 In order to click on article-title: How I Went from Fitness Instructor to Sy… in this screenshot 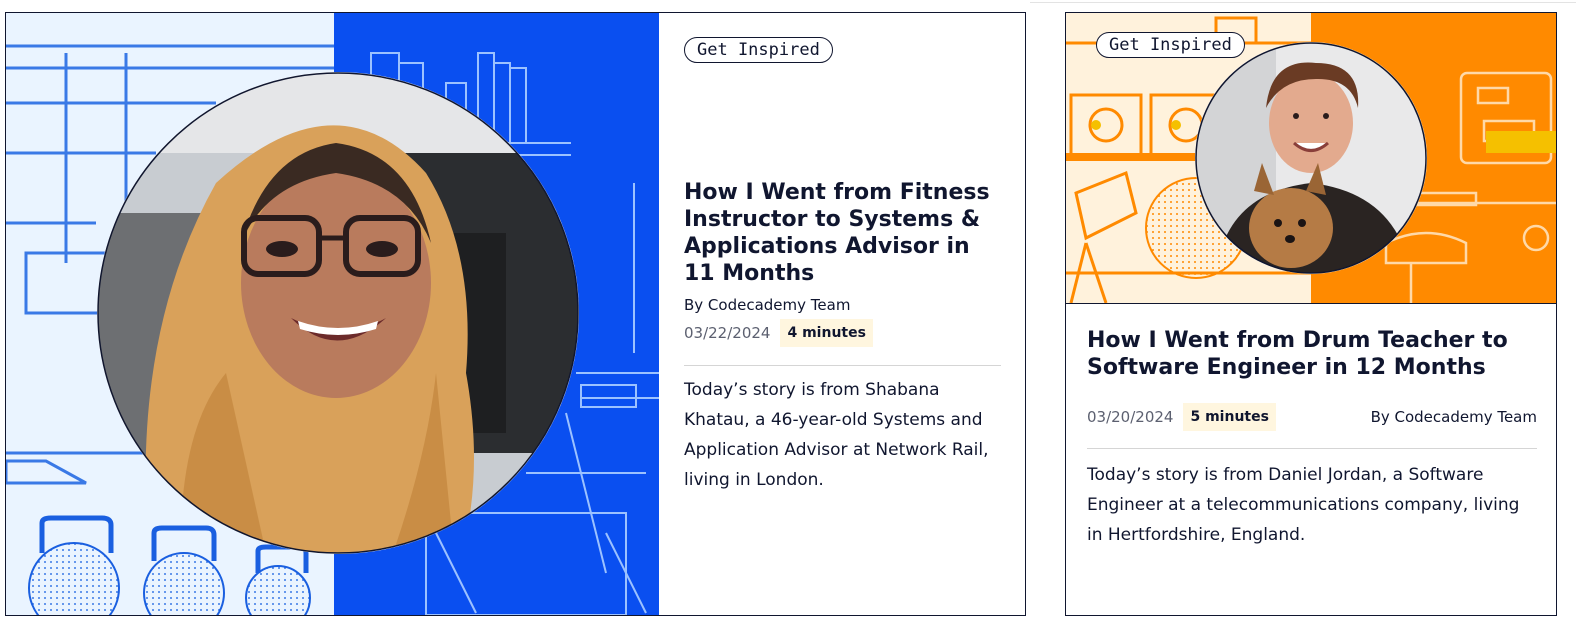, I will do `click(843, 233)`.